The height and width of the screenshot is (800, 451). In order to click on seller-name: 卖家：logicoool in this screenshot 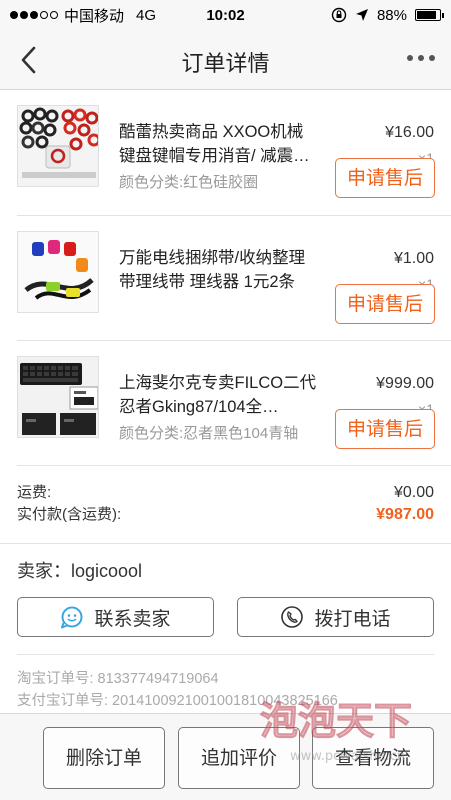, I will do `click(80, 571)`.